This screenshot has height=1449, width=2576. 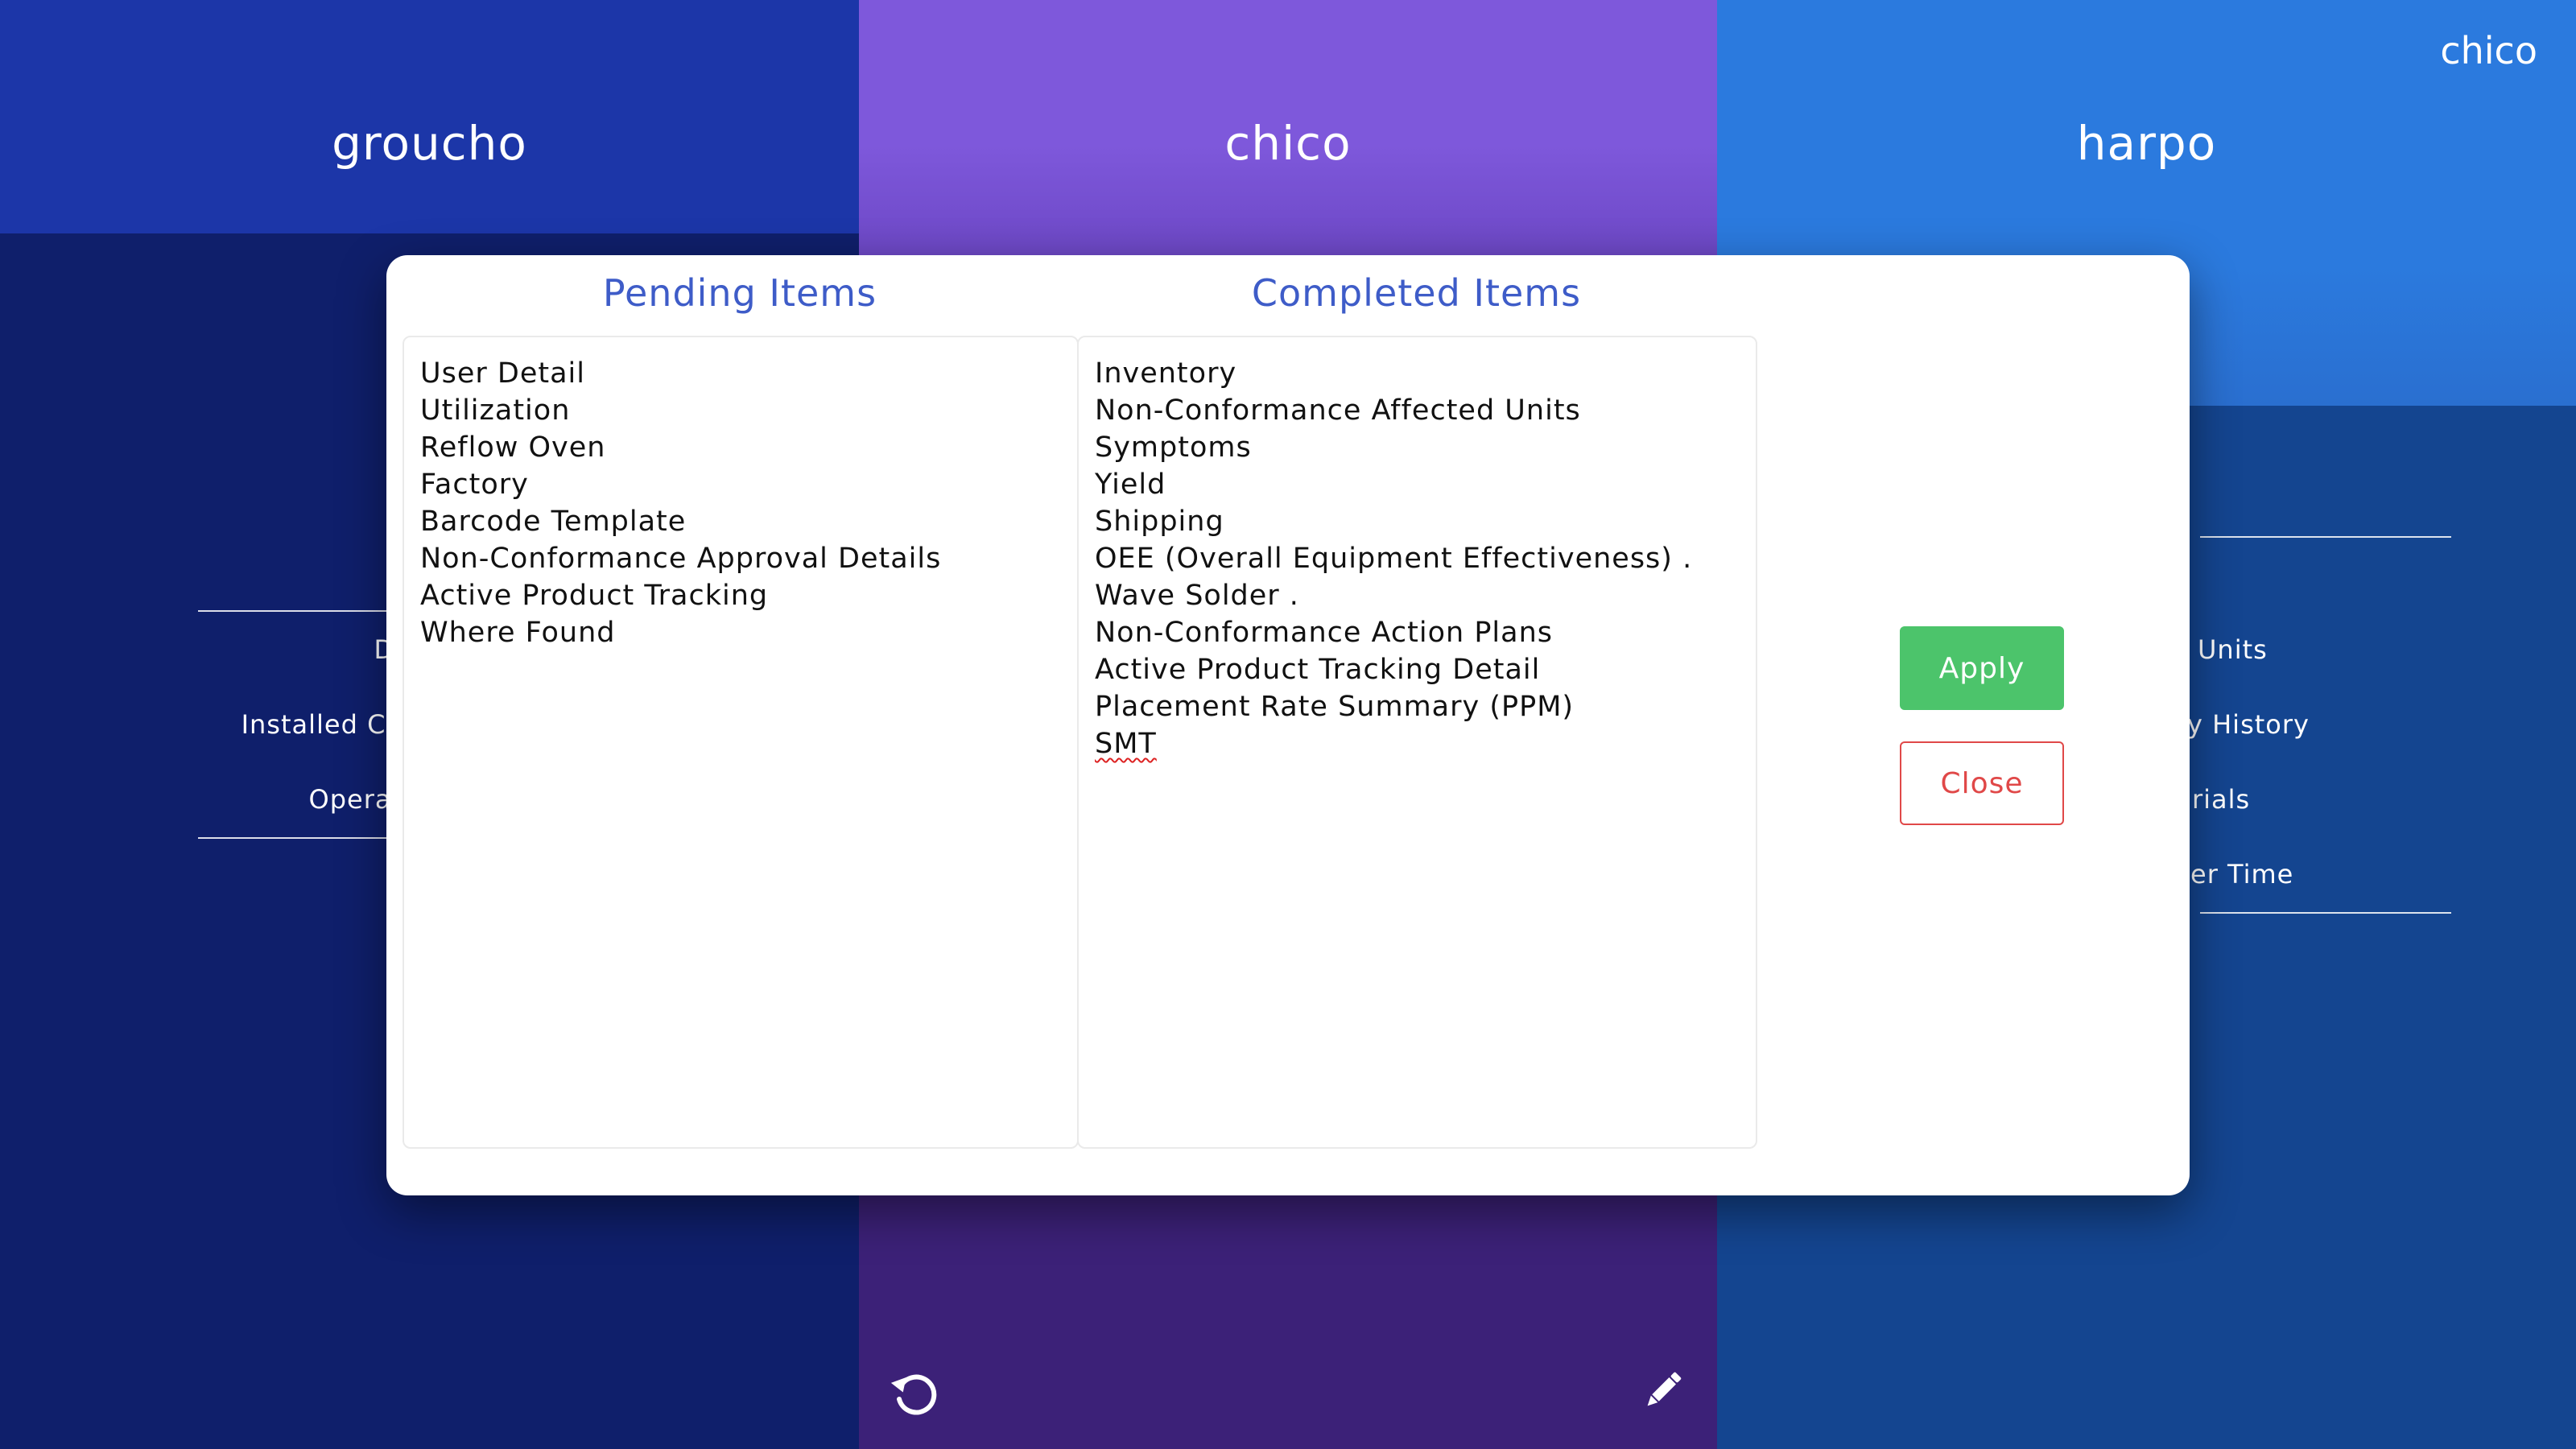 I want to click on list-item: Barcode Template, so click(x=740, y=521).